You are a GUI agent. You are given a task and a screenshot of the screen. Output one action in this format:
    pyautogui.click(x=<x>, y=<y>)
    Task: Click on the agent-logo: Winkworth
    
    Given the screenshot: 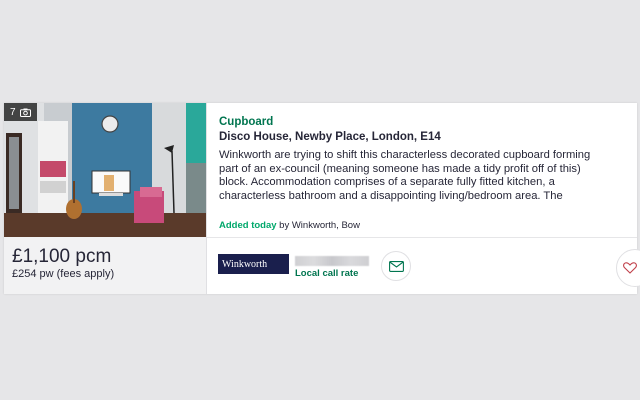 What is the action you would take?
    pyautogui.click(x=253, y=264)
    